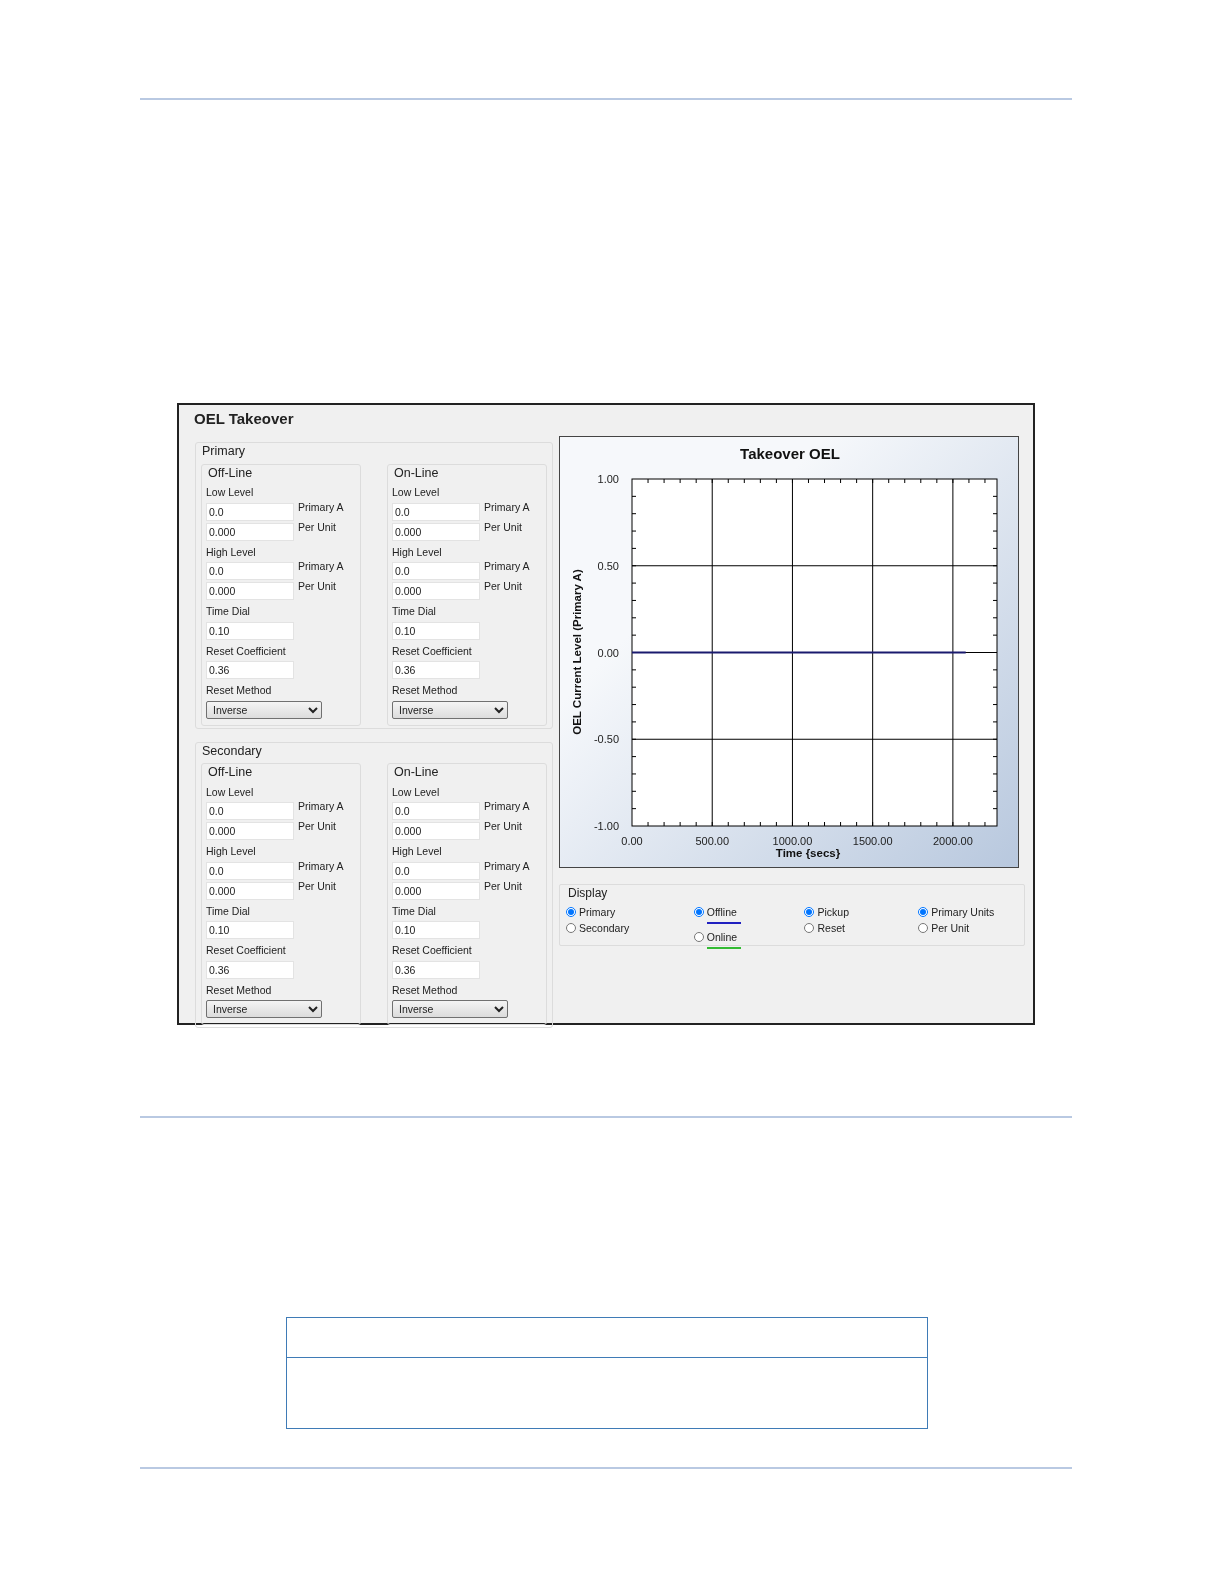  What do you see at coordinates (790, 453) in the screenshot?
I see `chart-title: Takeover OEL` at bounding box center [790, 453].